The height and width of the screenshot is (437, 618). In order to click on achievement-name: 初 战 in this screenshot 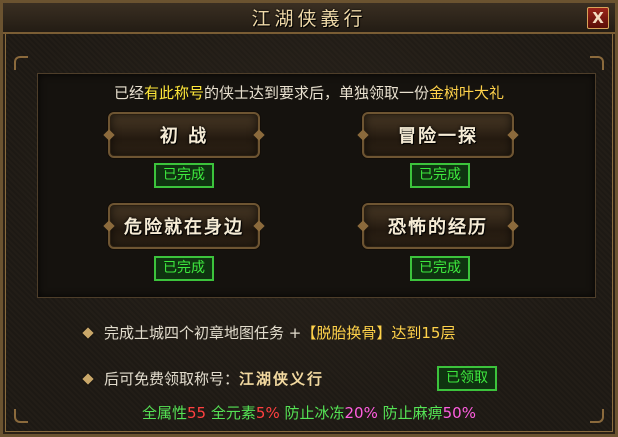, I will do `click(184, 136)`.